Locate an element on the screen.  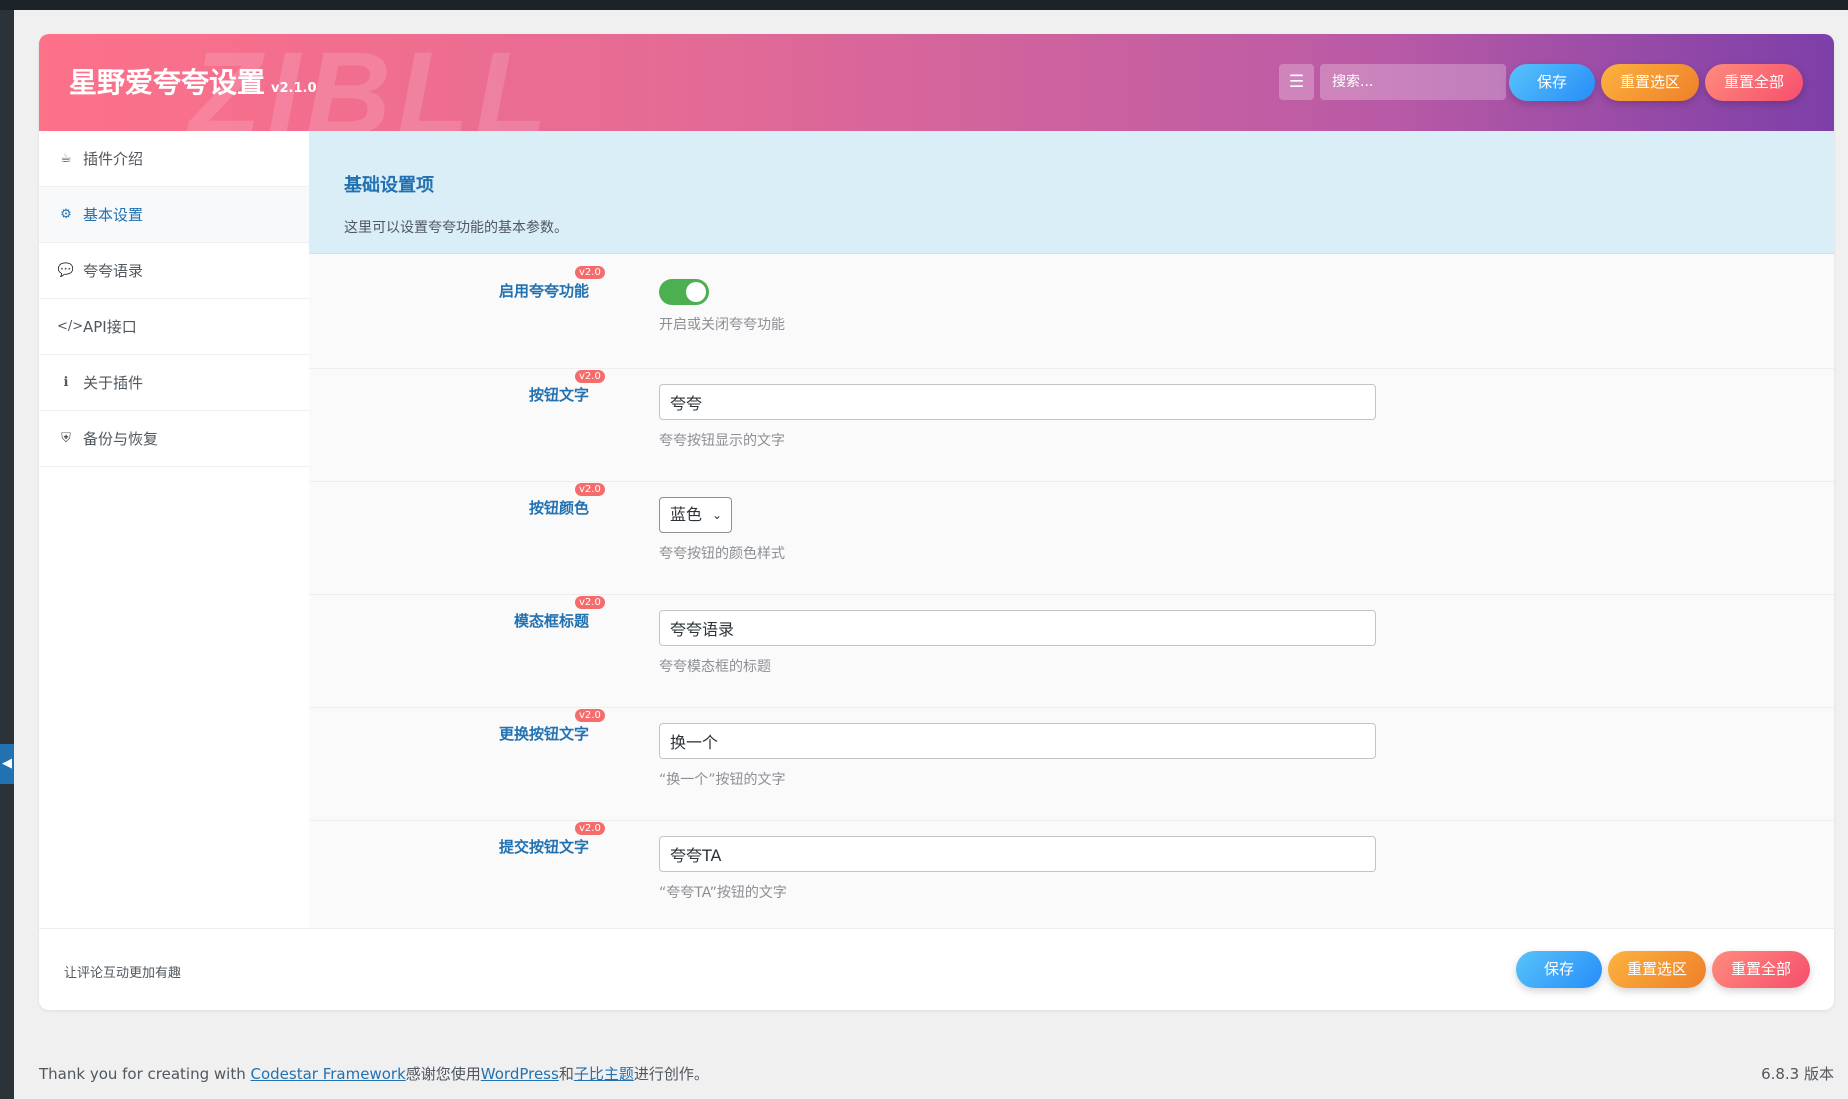
reset-section-button: 重置选区 is located at coordinates (1650, 82).